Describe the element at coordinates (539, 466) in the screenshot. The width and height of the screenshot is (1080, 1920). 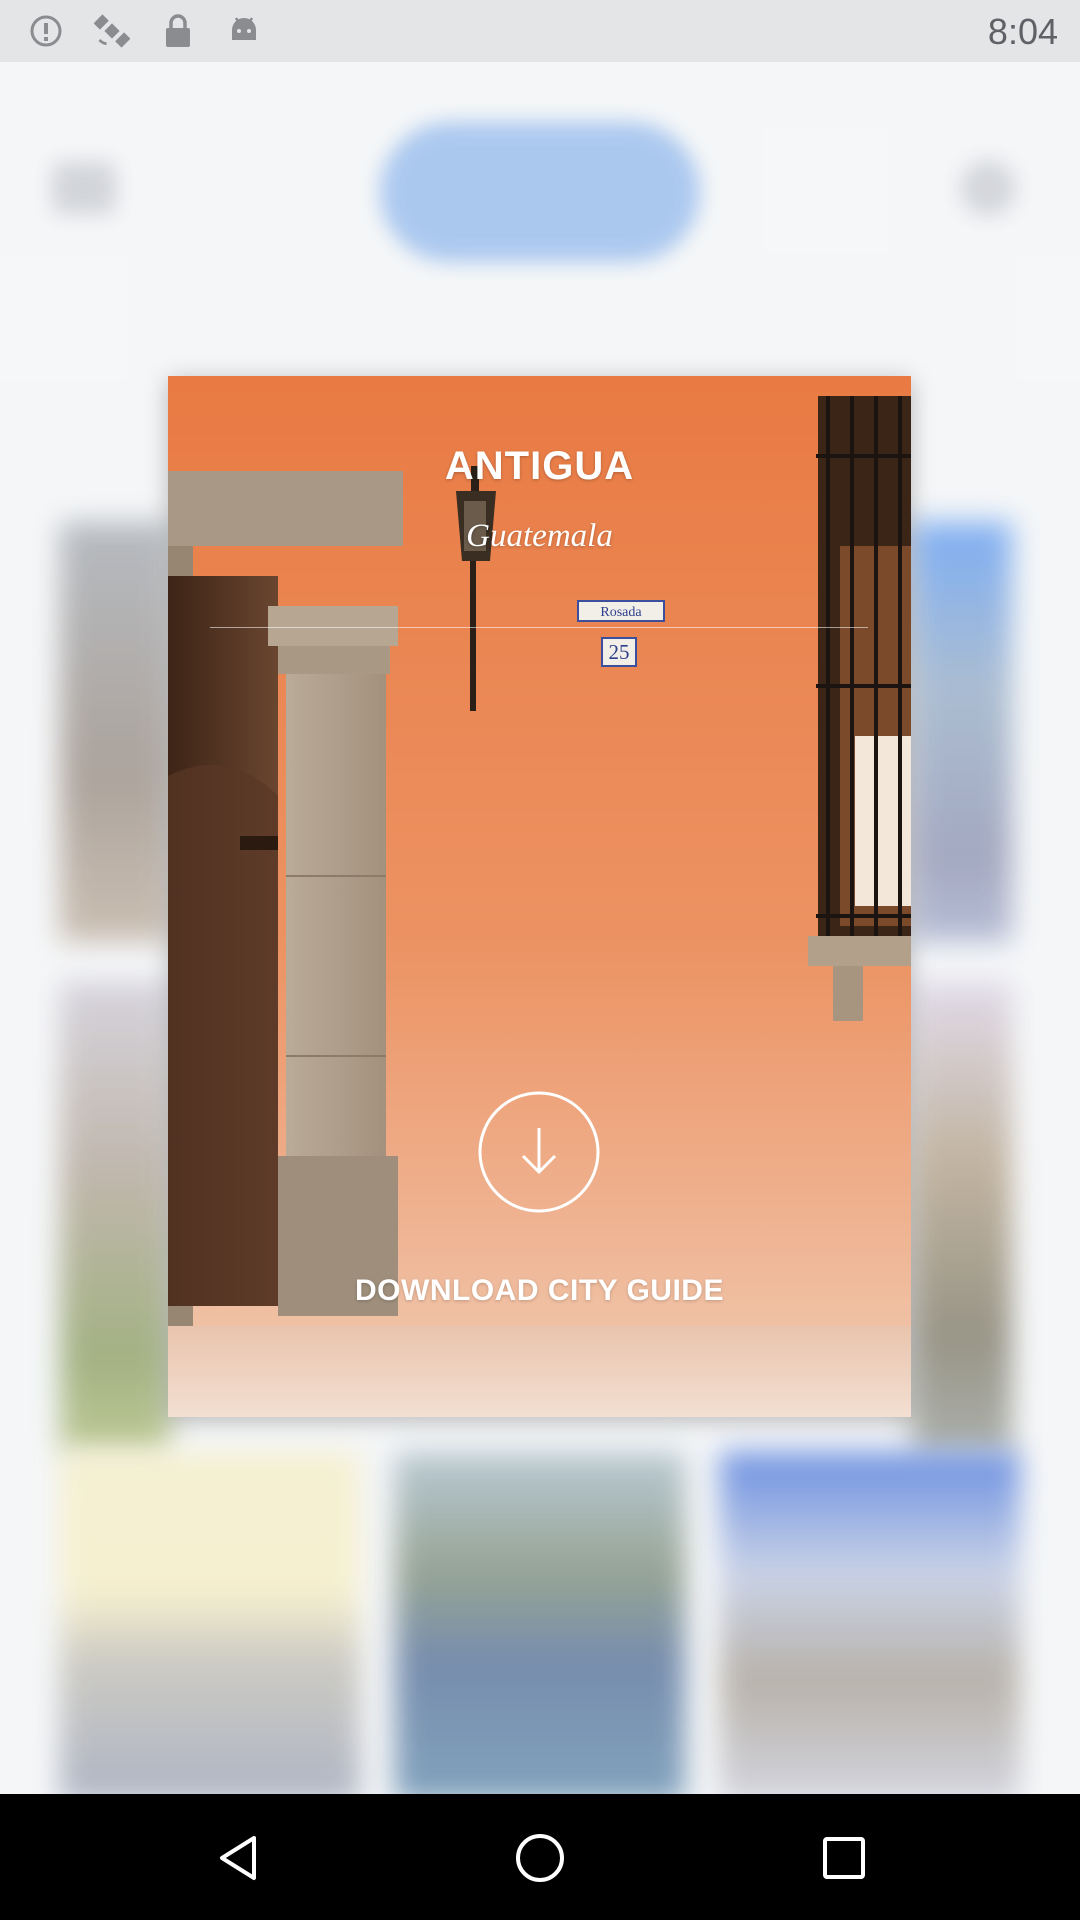
I see `city-name: ANTIGUA` at that location.